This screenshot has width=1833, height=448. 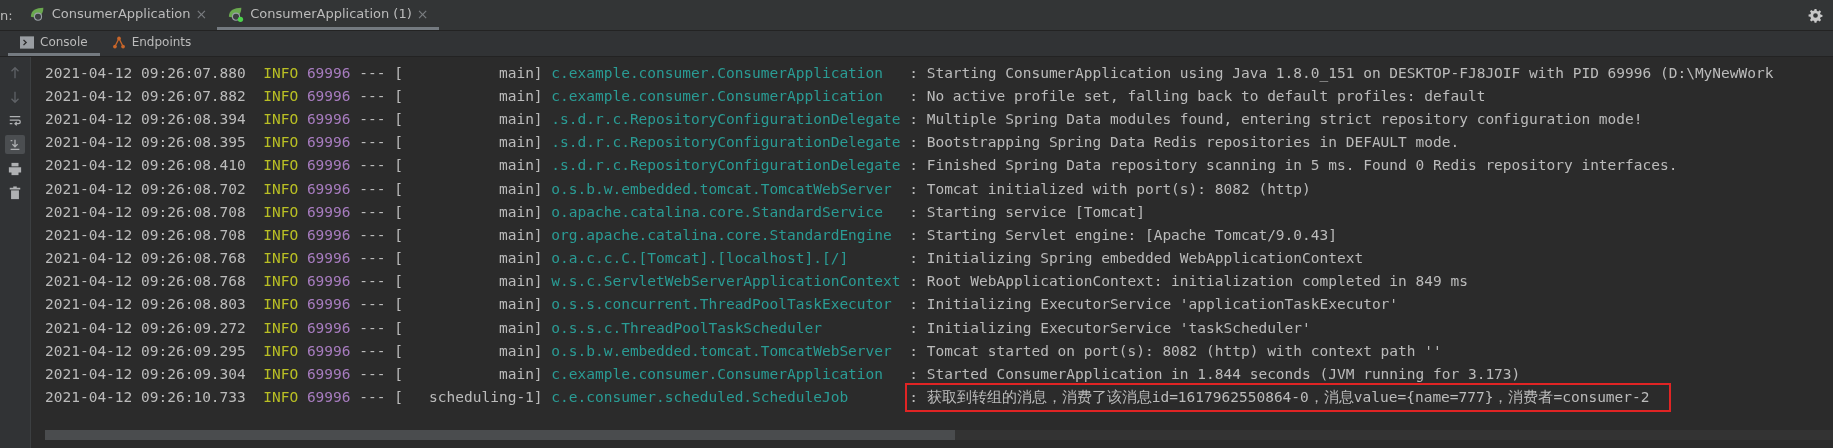 What do you see at coordinates (145, 72) in the screenshot?
I see `log-timestamp: 2021-04-12 09:26:07.880` at bounding box center [145, 72].